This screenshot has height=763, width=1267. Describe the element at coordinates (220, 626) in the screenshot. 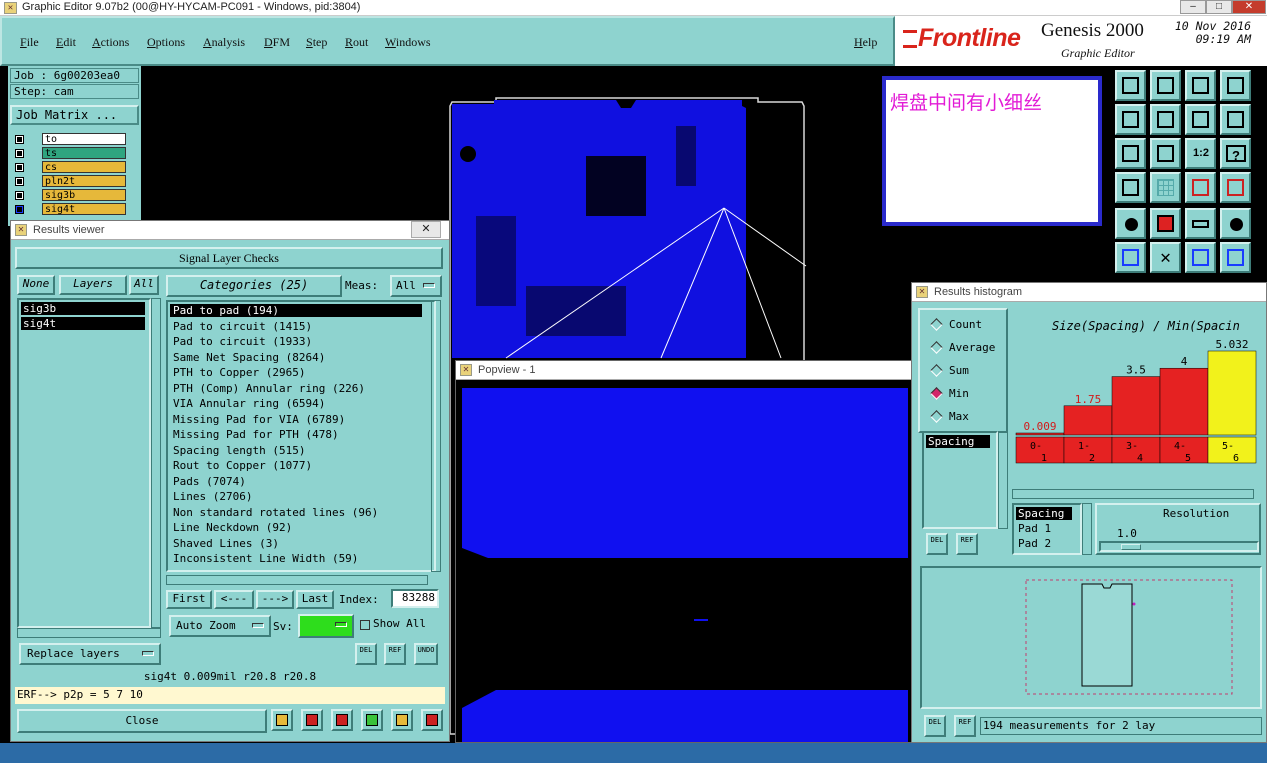

I see `auto-zoom-select: Auto Zoom` at that location.